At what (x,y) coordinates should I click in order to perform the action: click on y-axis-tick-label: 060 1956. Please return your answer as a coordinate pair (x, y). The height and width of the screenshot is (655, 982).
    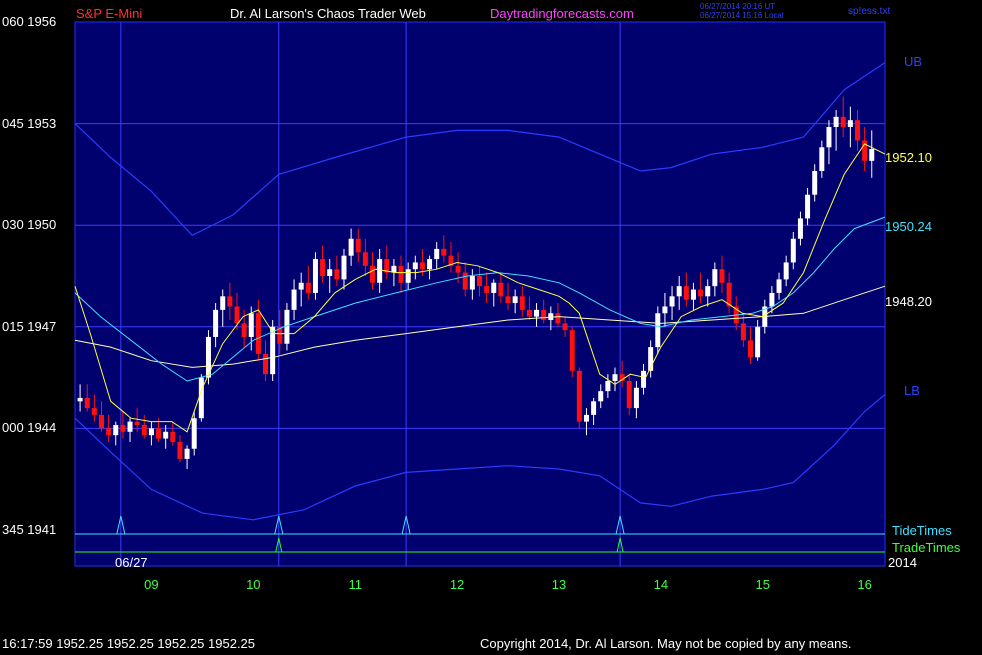
    Looking at the image, I should click on (29, 21).